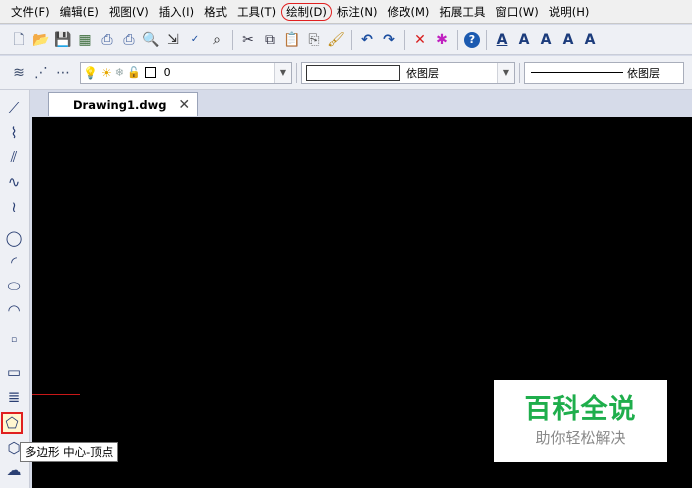 Image resolution: width=692 pixels, height=488 pixels. I want to click on polyline-icon: ⌇, so click(14, 133).